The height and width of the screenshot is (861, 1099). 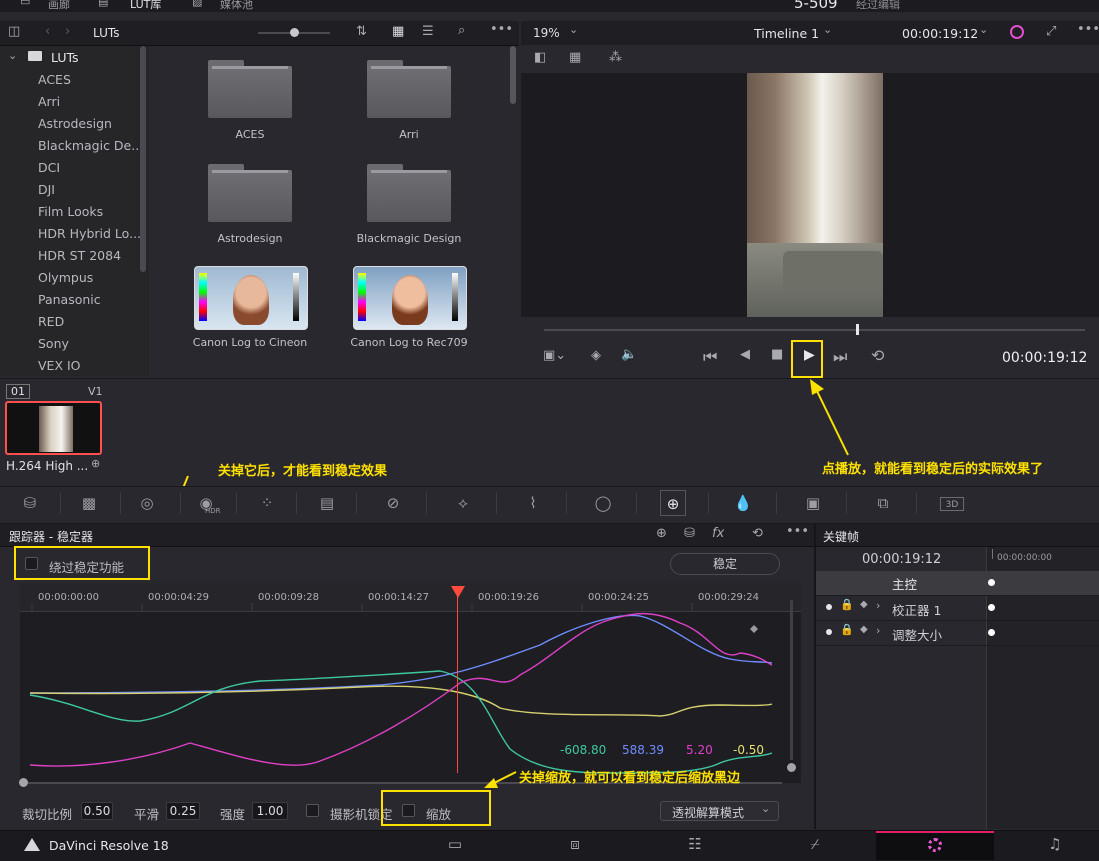 What do you see at coordinates (294, 32) in the screenshot?
I see `thumbnail-size-handle` at bounding box center [294, 32].